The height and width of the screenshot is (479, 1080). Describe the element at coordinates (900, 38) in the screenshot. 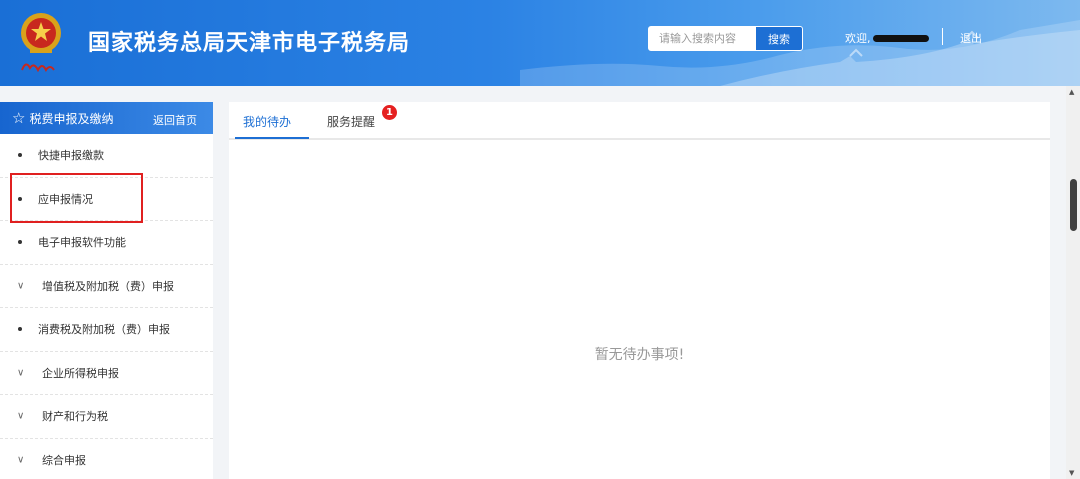

I see `redacted-username` at that location.